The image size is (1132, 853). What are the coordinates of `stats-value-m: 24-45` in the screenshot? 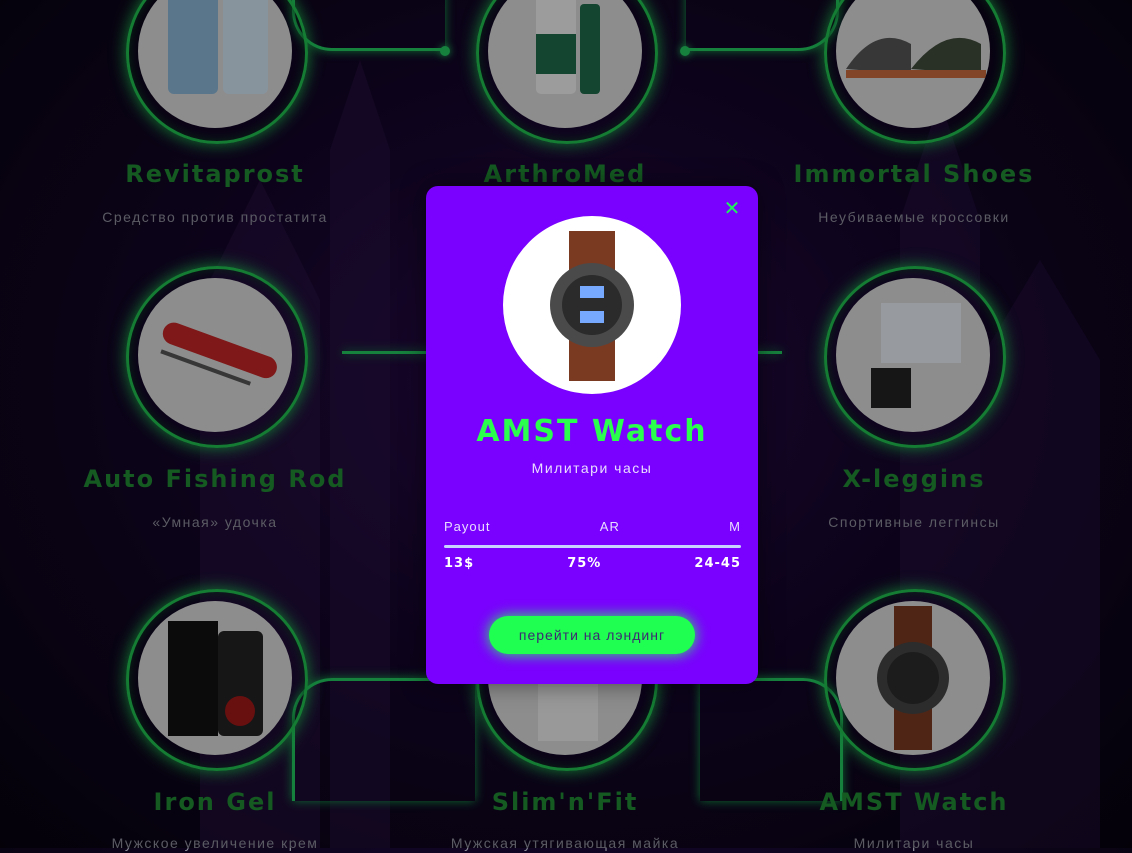 It's located at (717, 563).